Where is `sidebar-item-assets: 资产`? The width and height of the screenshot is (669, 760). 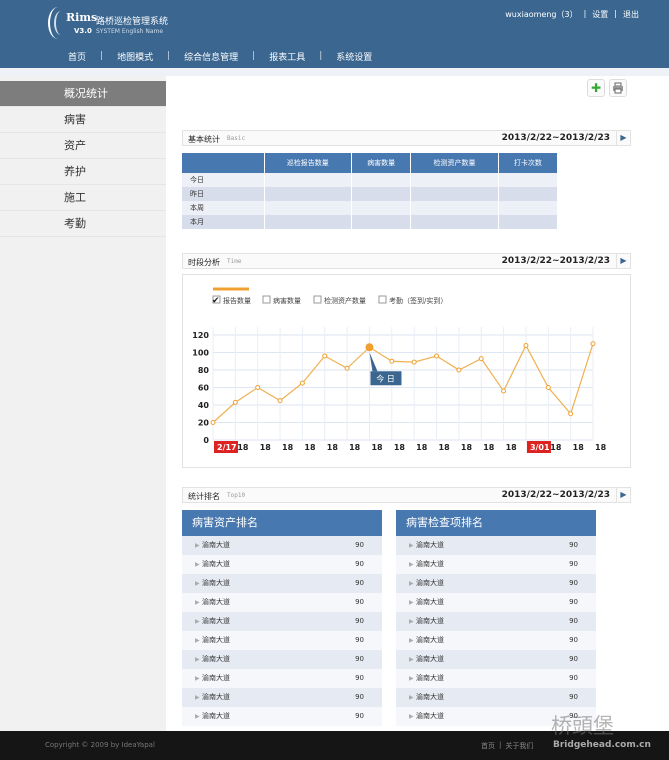 sidebar-item-assets: 资产 is located at coordinates (83, 146).